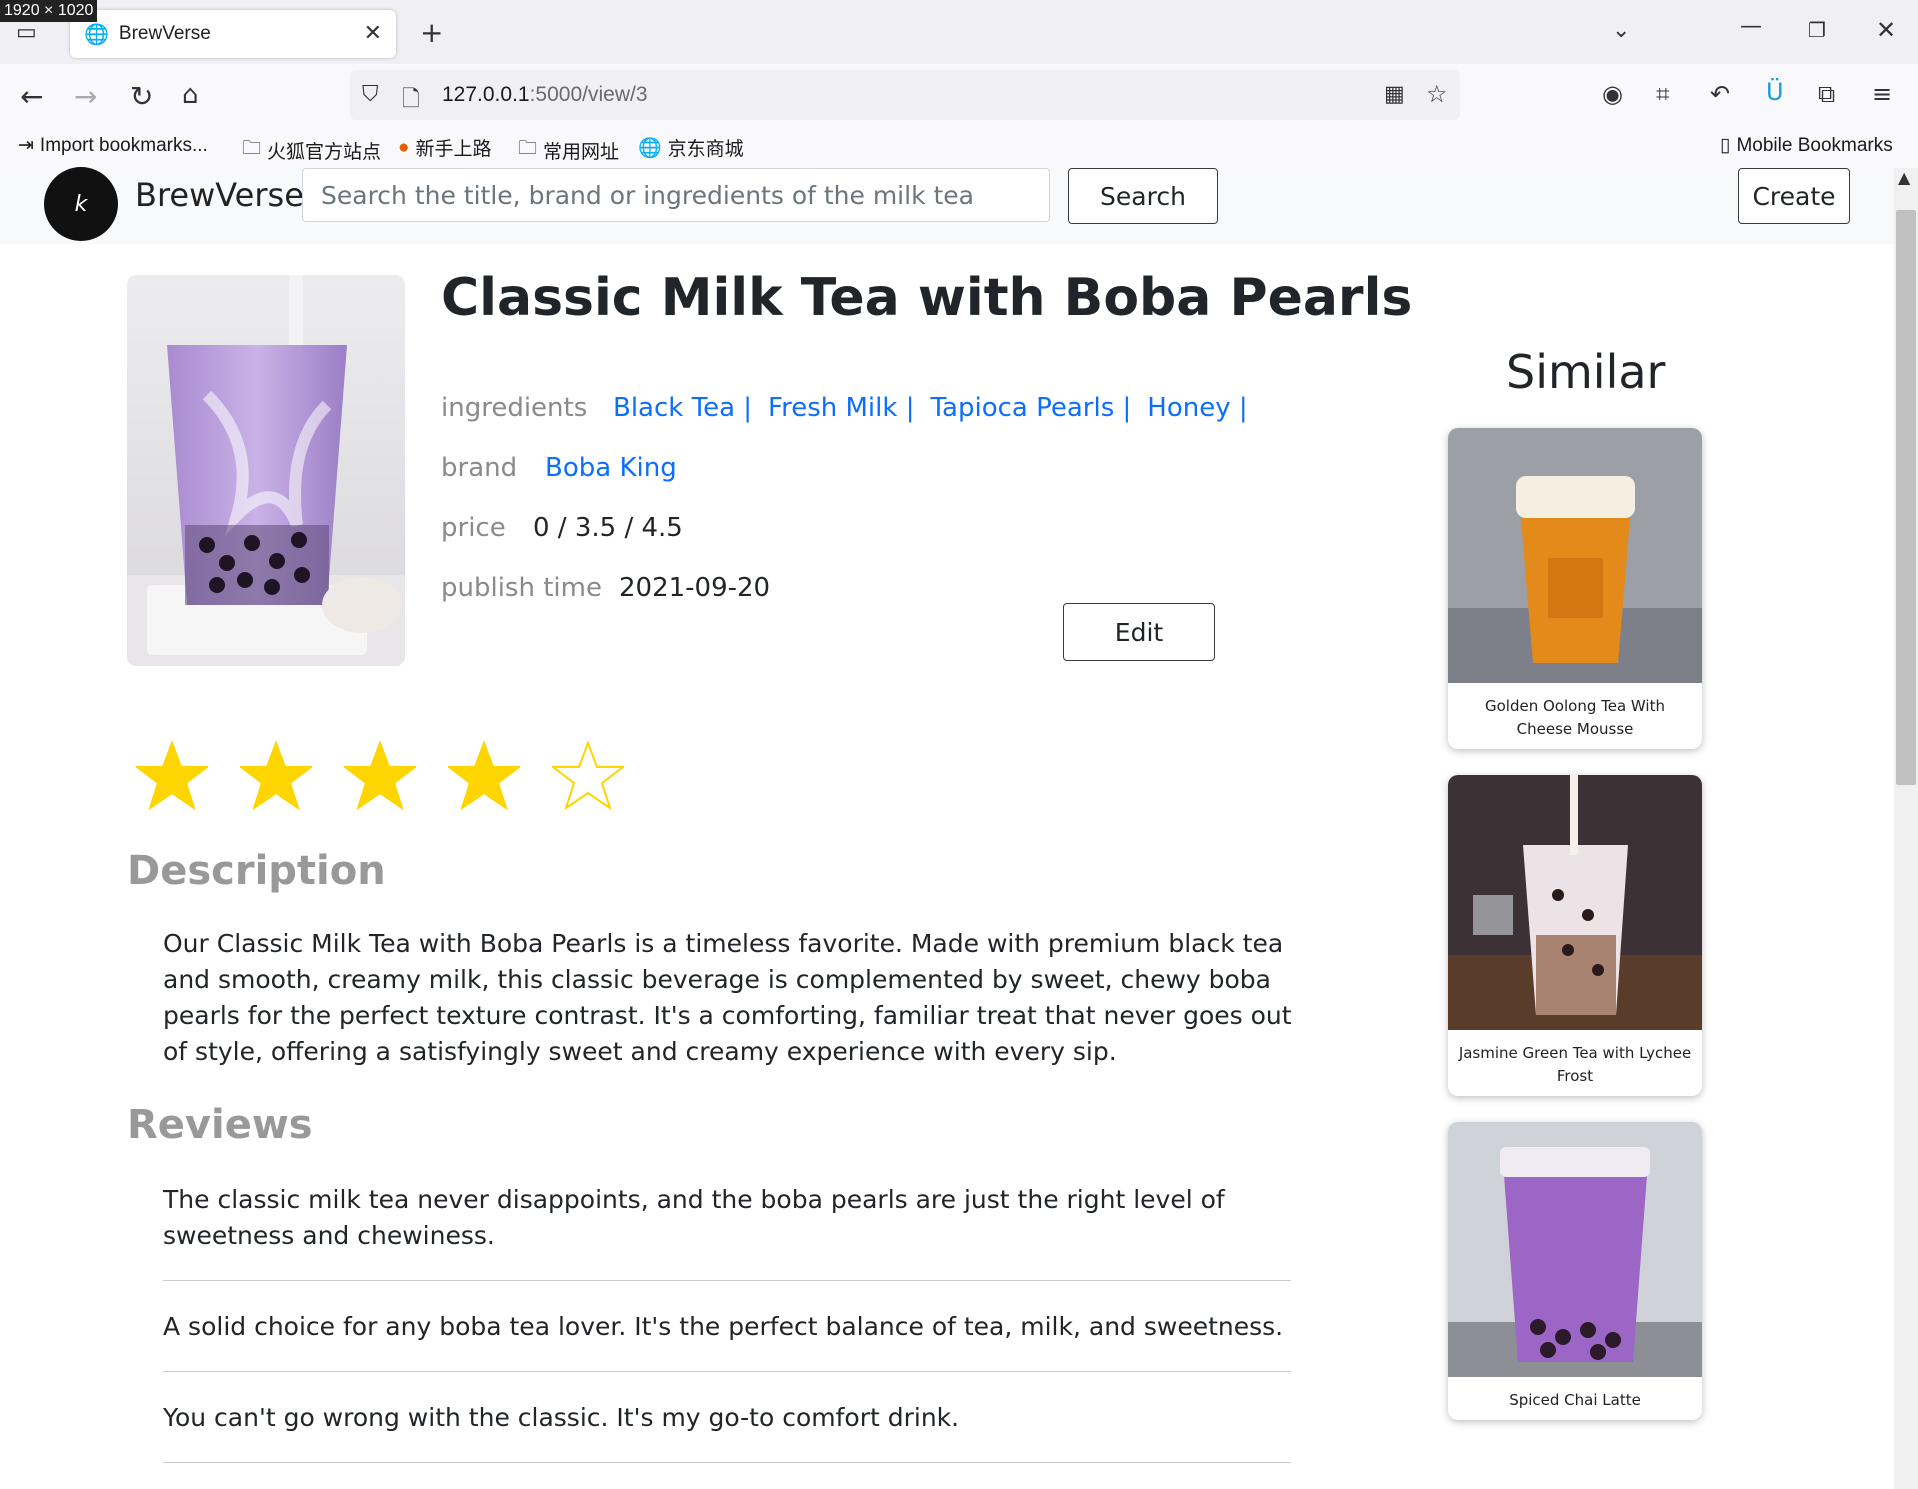 The width and height of the screenshot is (1918, 1489). I want to click on restore-icon: ❐, so click(1817, 30).